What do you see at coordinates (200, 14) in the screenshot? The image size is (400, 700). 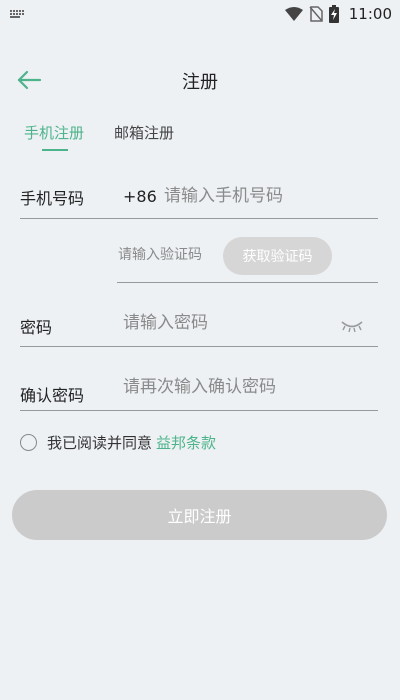 I see `status-bar: 11:00` at bounding box center [200, 14].